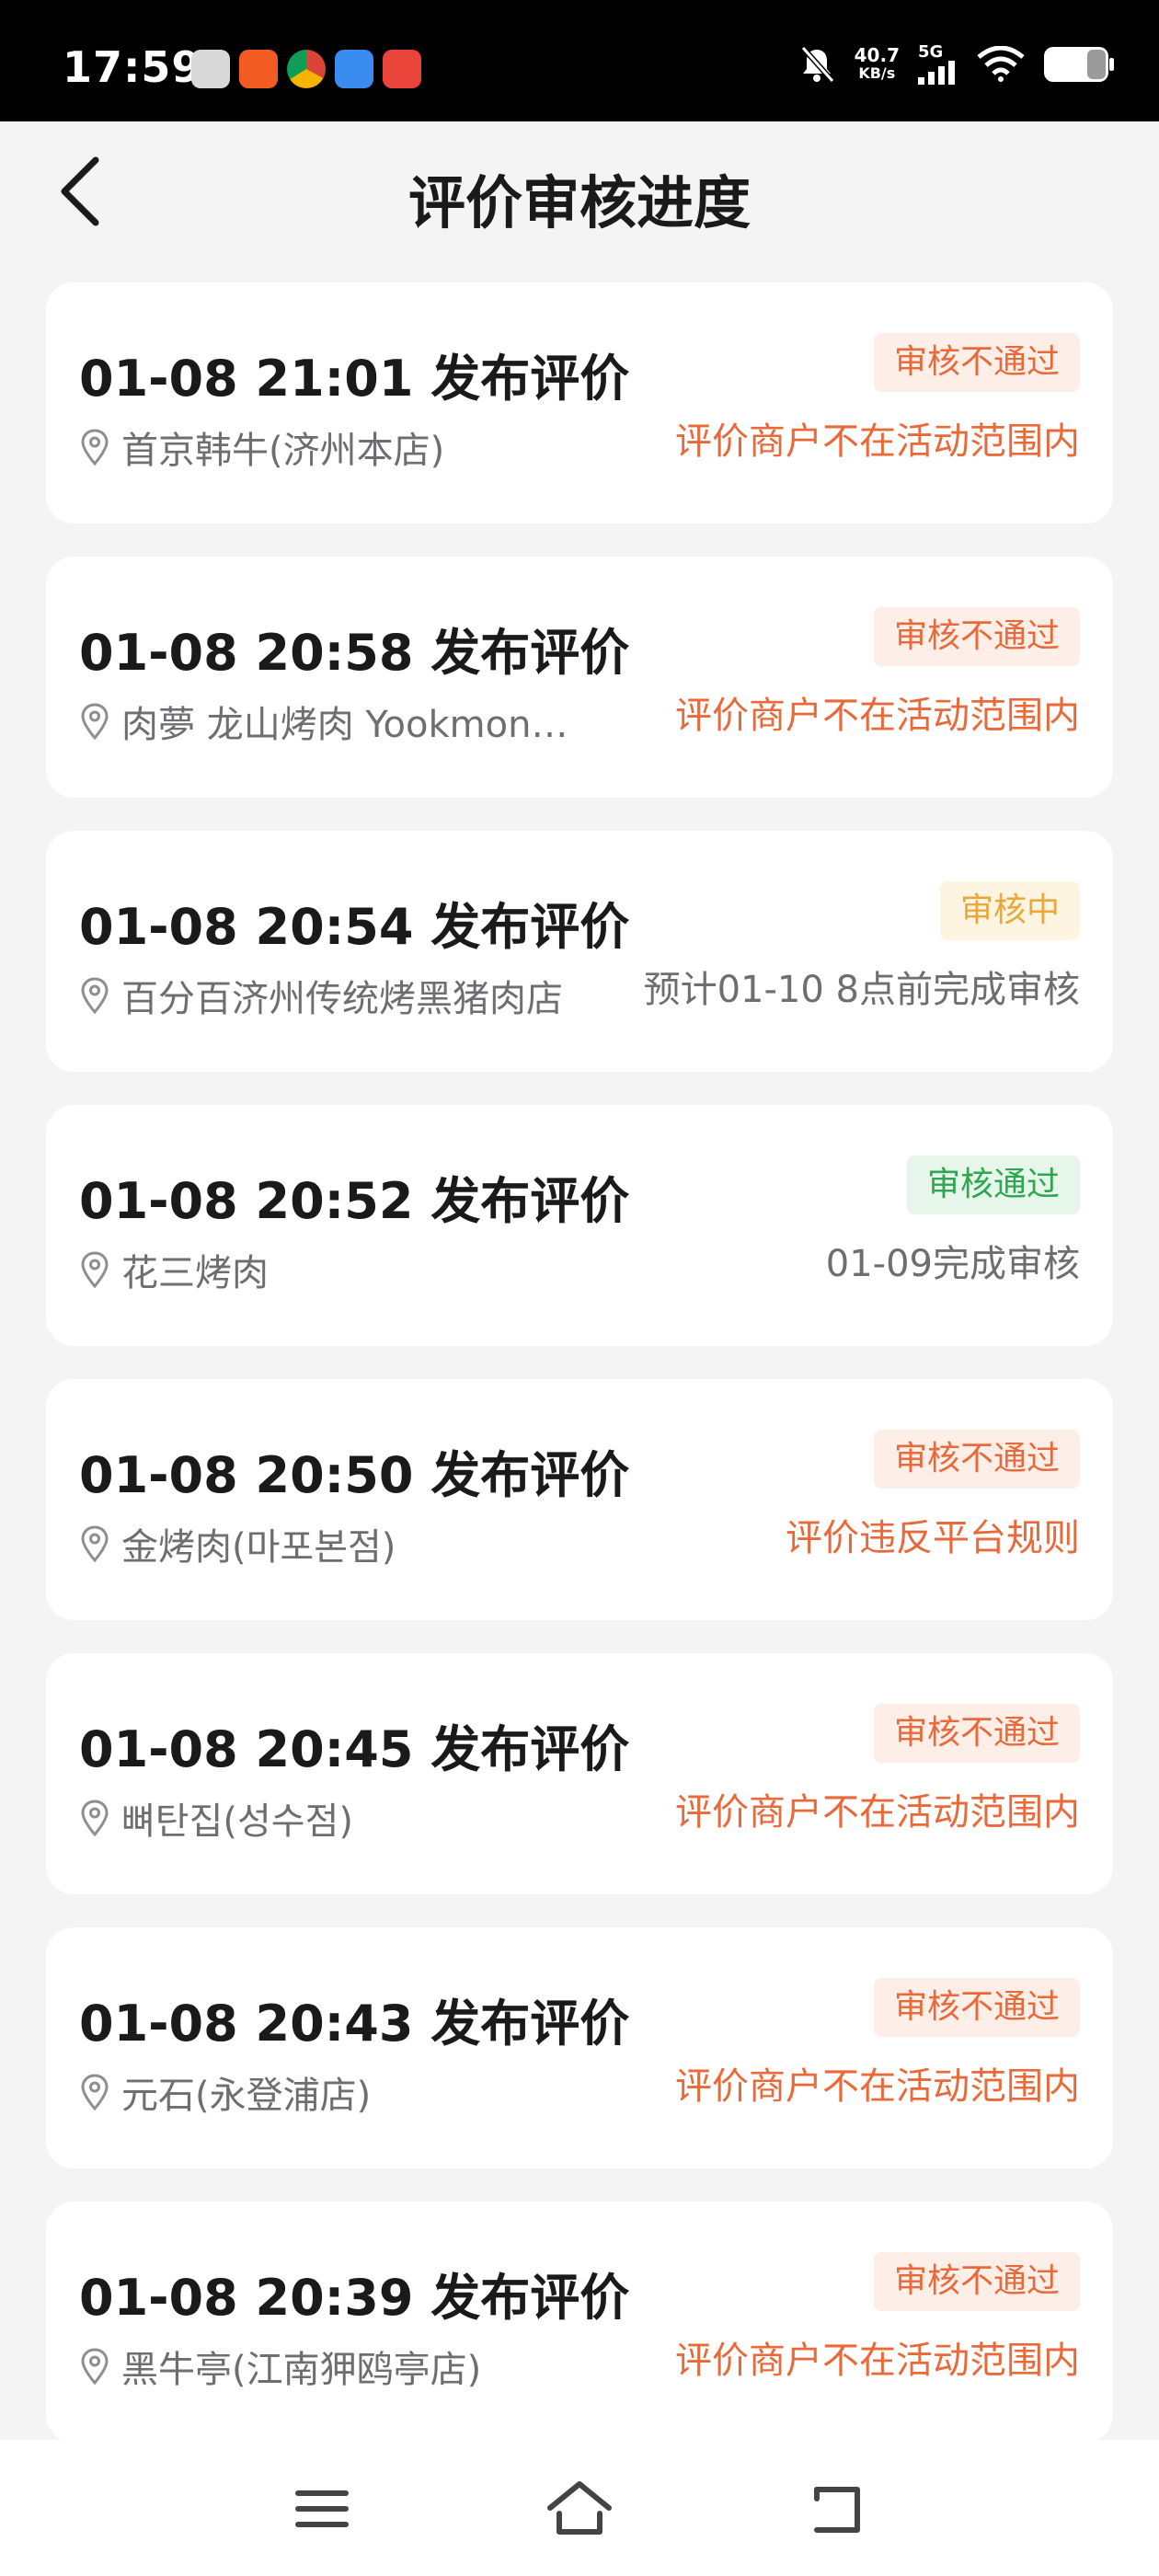 The width and height of the screenshot is (1159, 2576). Describe the element at coordinates (931, 52) in the screenshot. I see `network-type: 5G` at that location.